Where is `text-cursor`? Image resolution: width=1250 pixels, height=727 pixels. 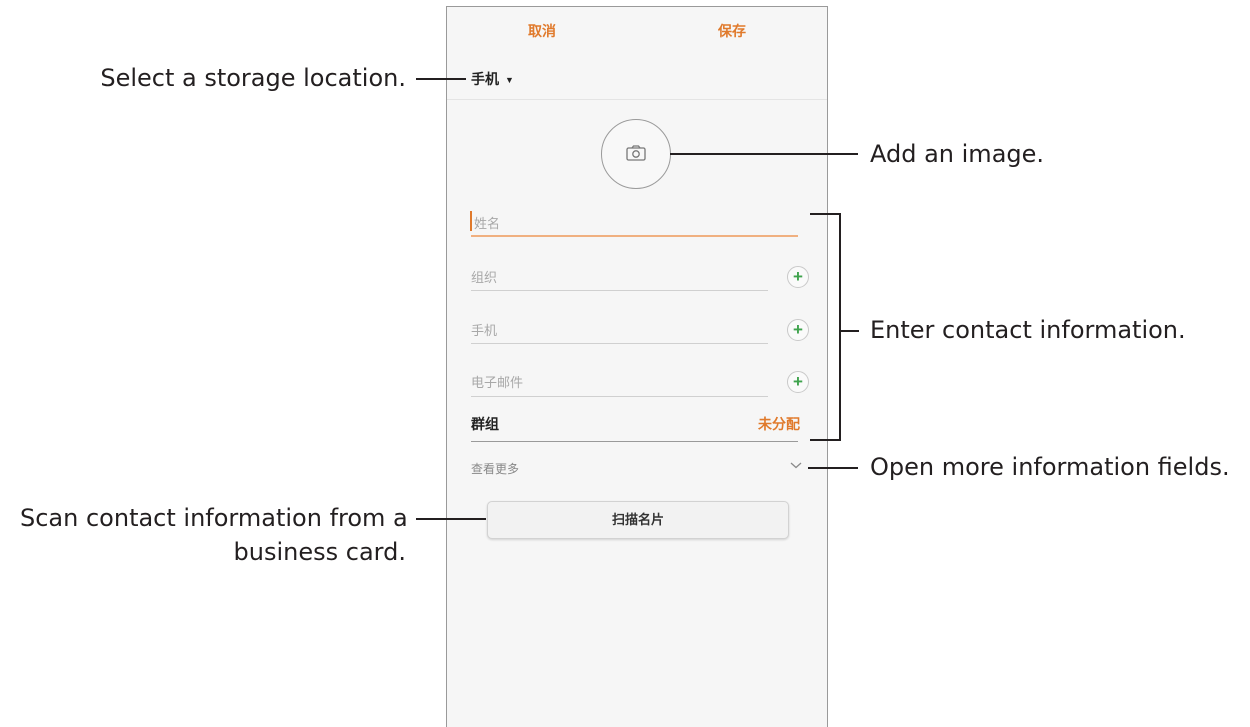
text-cursor is located at coordinates (471, 221).